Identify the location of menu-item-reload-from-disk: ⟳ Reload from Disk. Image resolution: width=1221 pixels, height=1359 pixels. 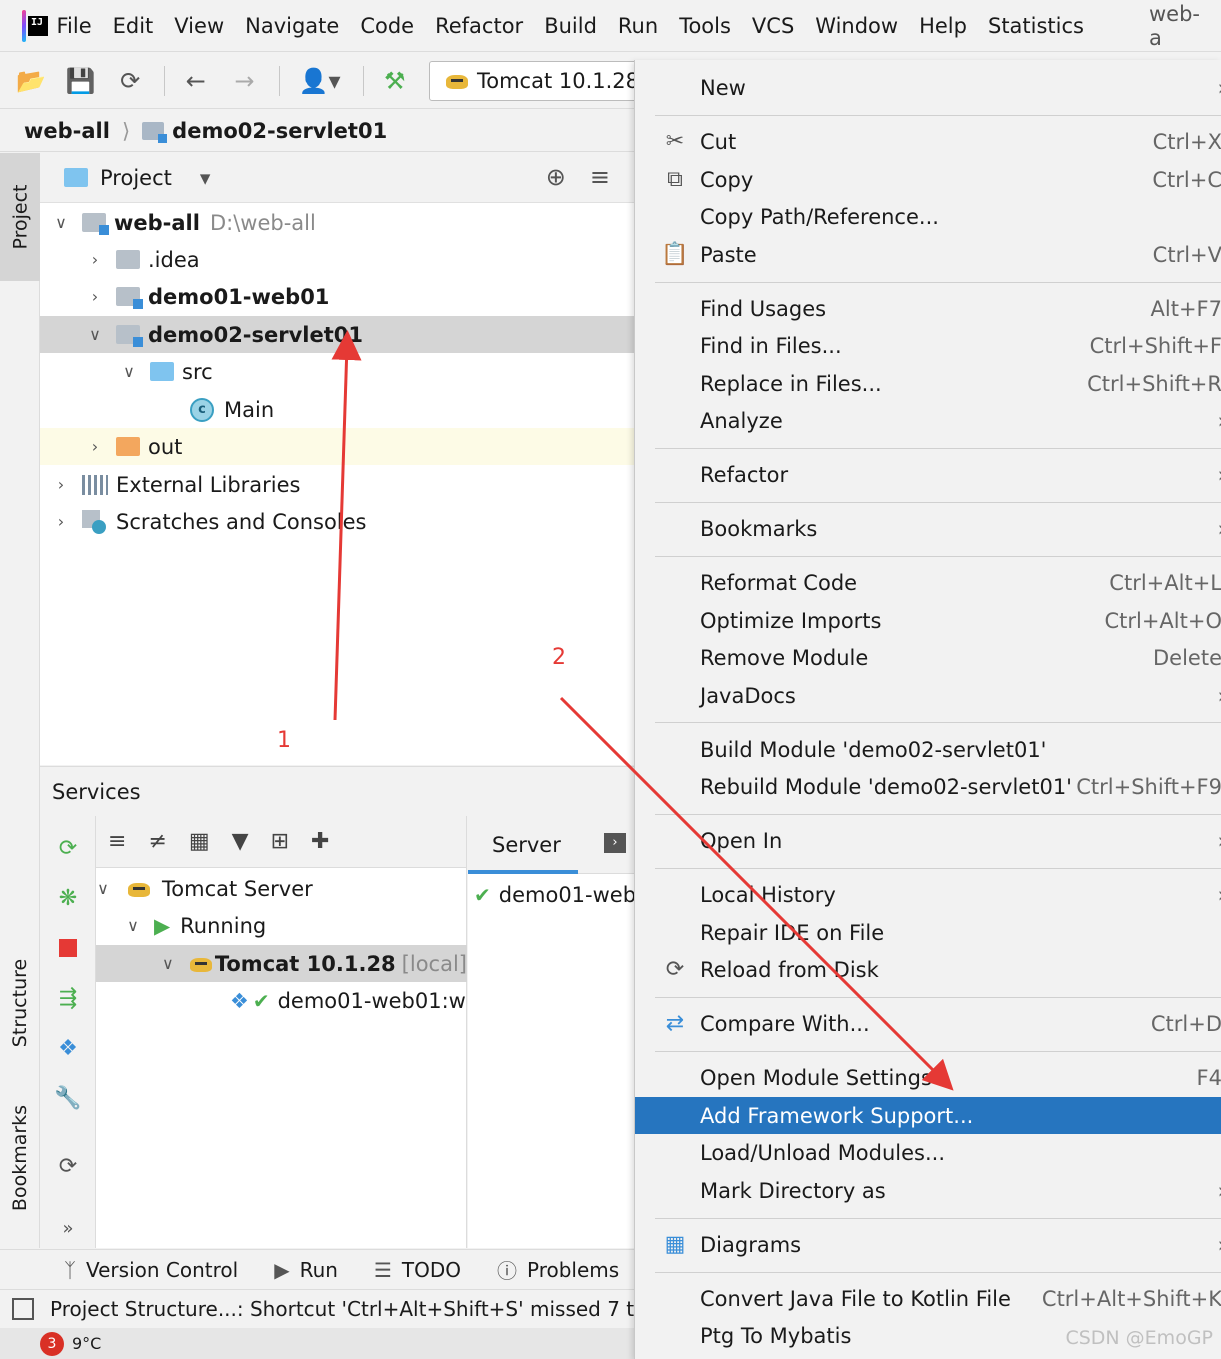
(928, 969).